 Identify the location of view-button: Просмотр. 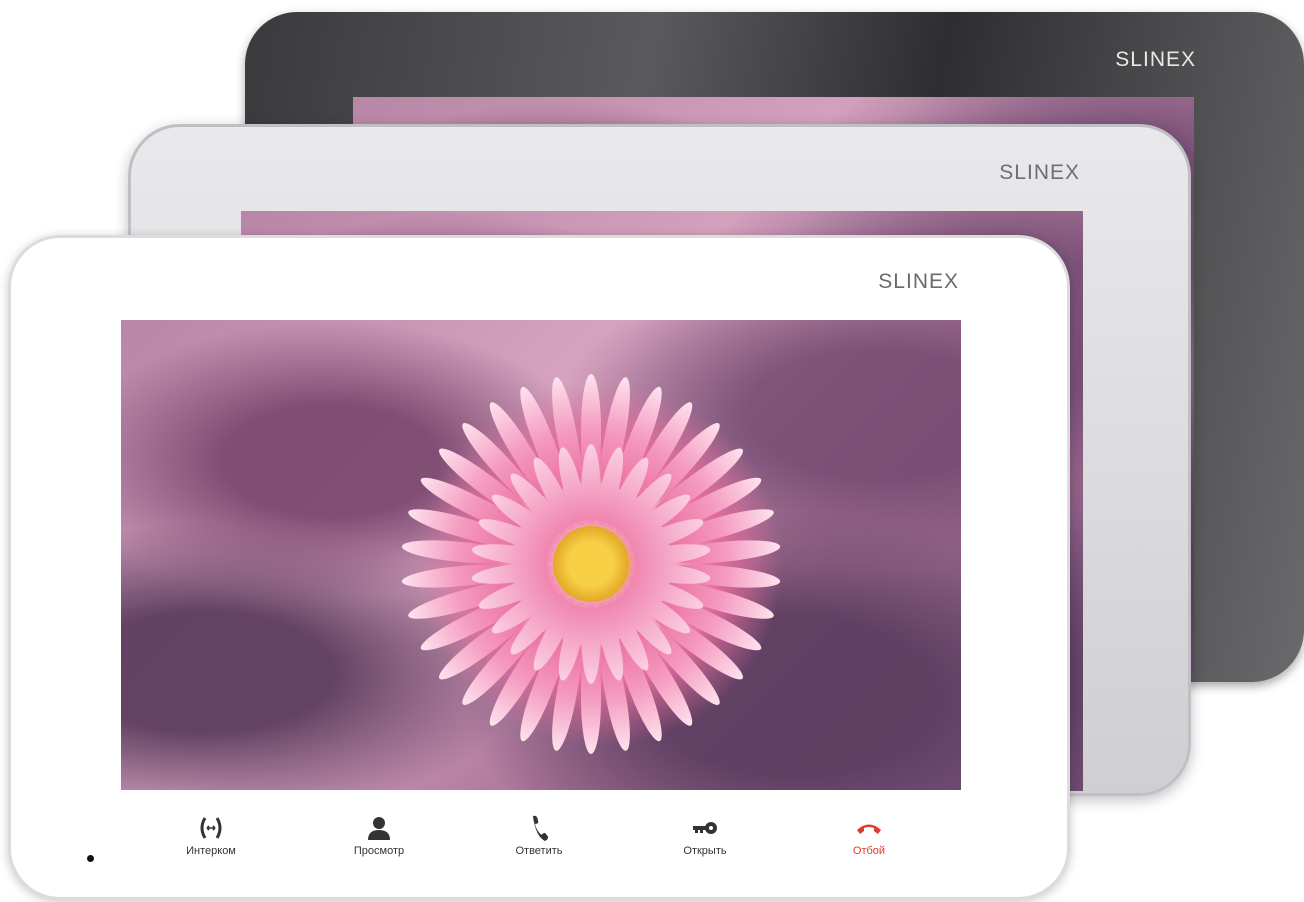
(379, 835).